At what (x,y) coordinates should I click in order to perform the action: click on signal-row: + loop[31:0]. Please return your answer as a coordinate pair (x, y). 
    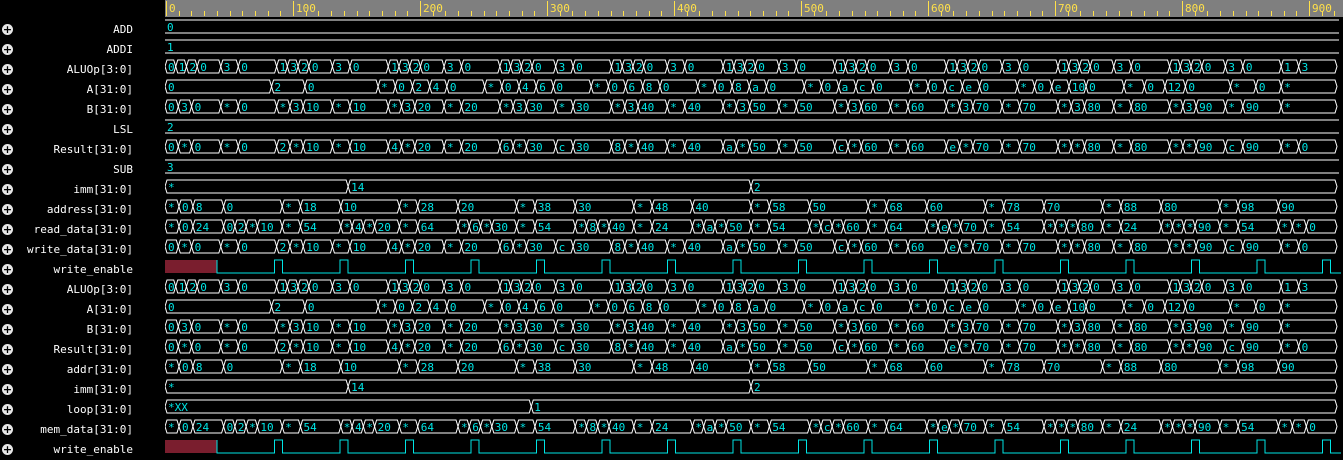
    Looking at the image, I should click on (82, 410).